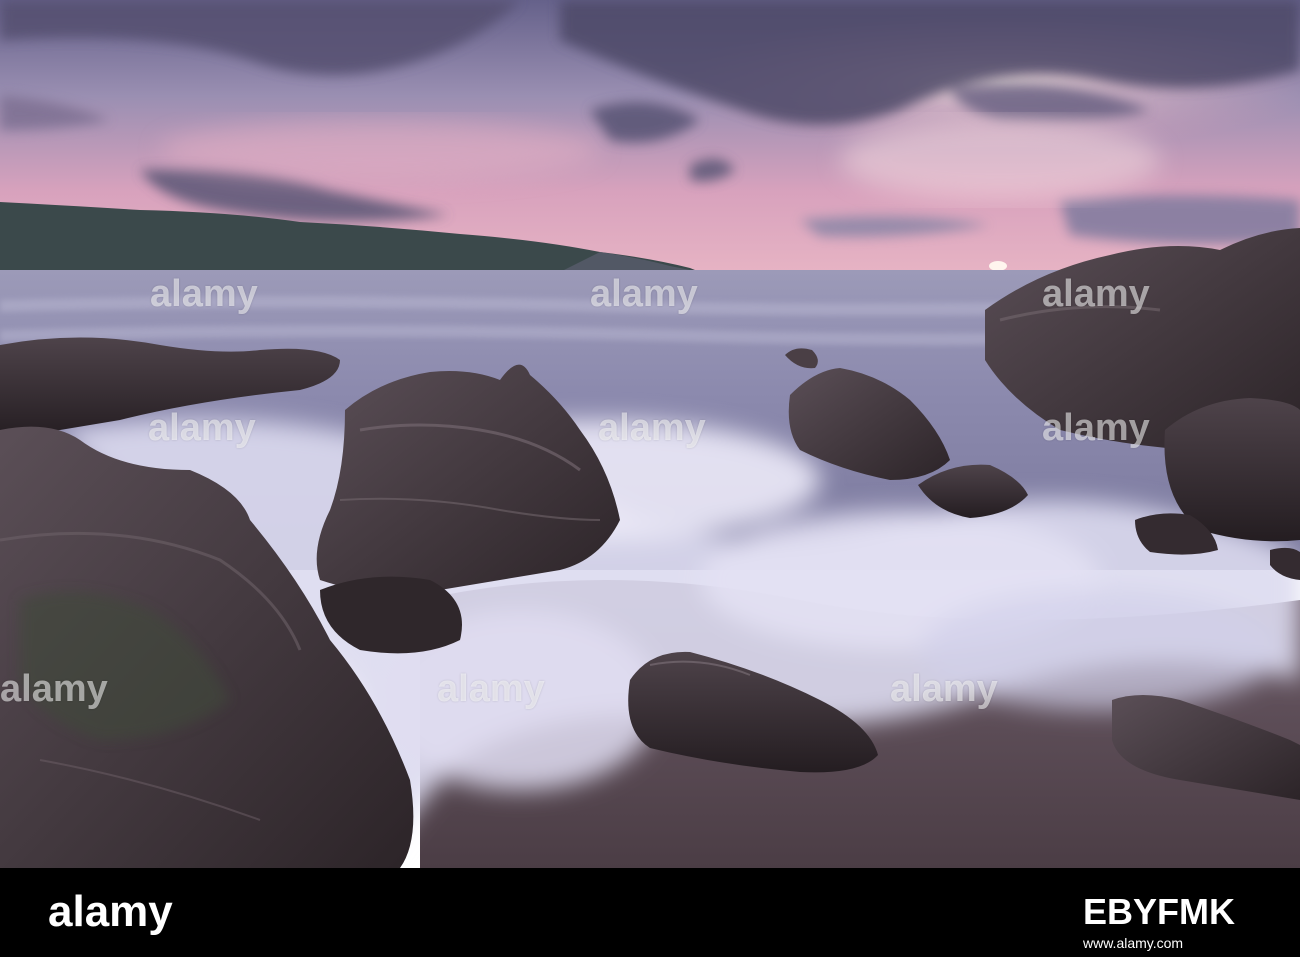 This screenshot has height=957, width=1300. Describe the element at coordinates (110, 911) in the screenshot. I see `alamy-logo: alamy` at that location.